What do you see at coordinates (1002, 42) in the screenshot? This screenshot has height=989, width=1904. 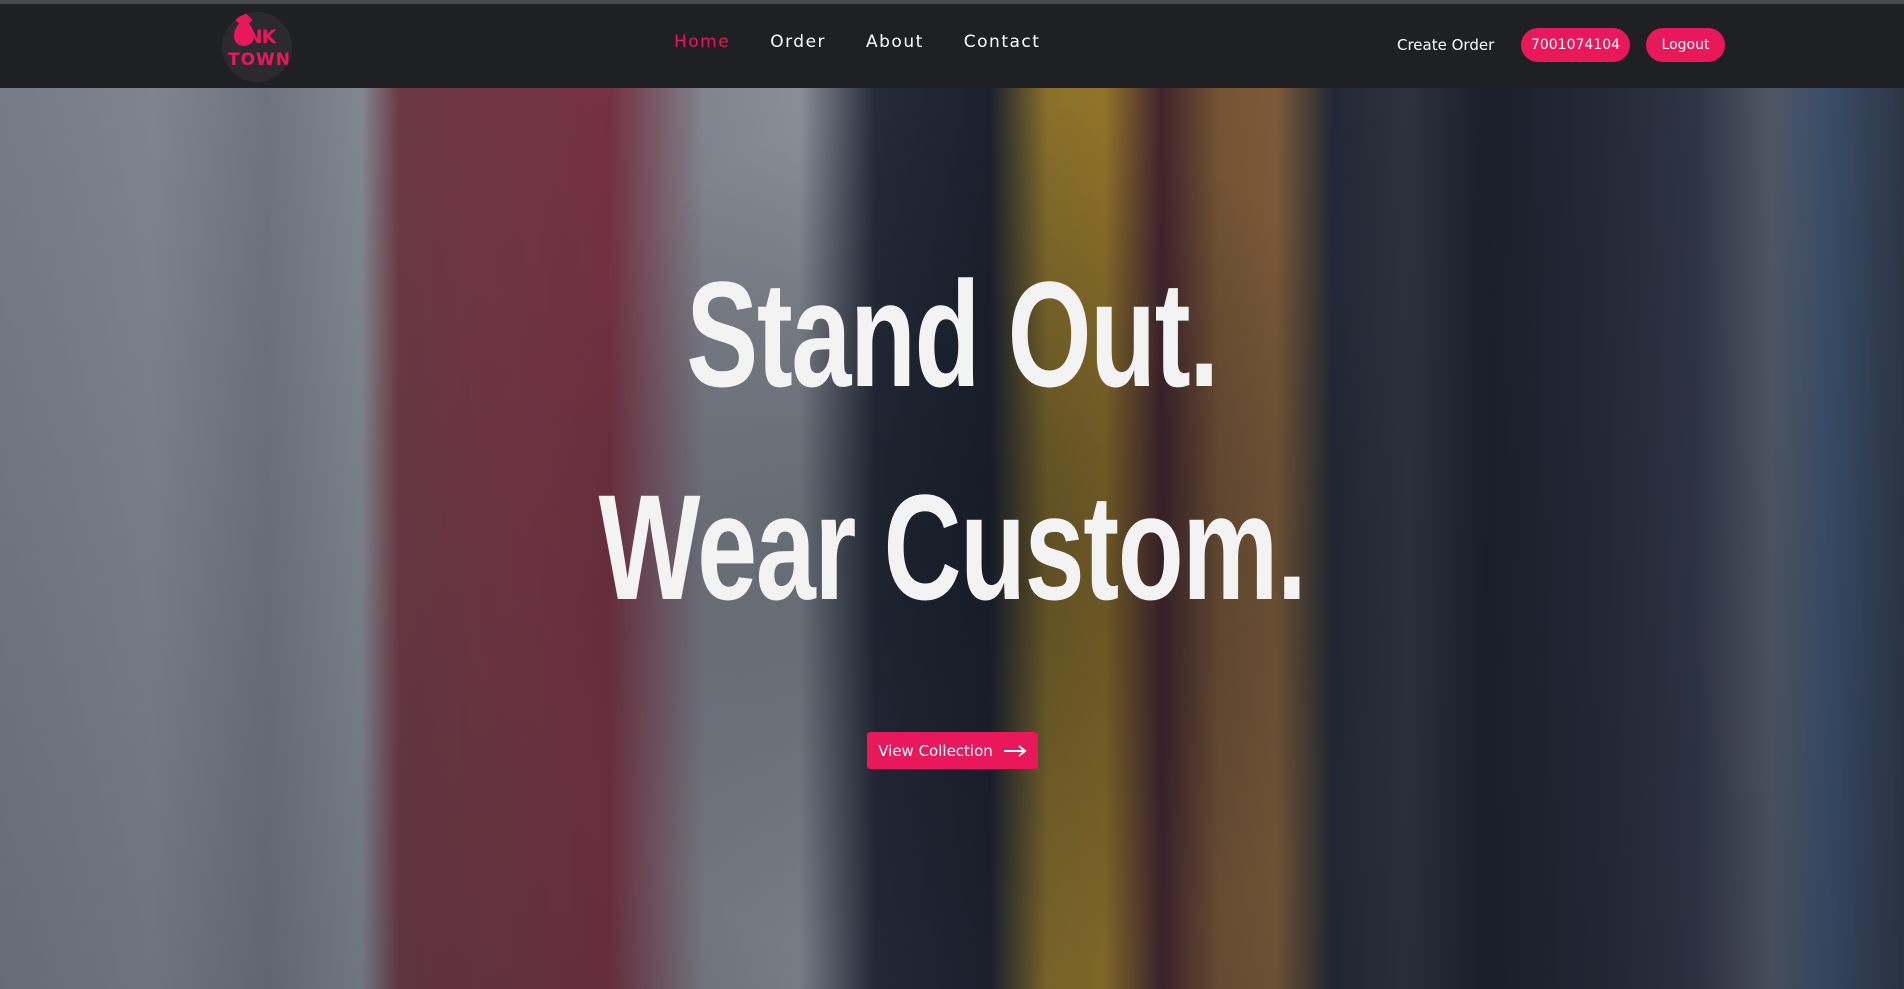 I see `nav-link-contact: Contact` at bounding box center [1002, 42].